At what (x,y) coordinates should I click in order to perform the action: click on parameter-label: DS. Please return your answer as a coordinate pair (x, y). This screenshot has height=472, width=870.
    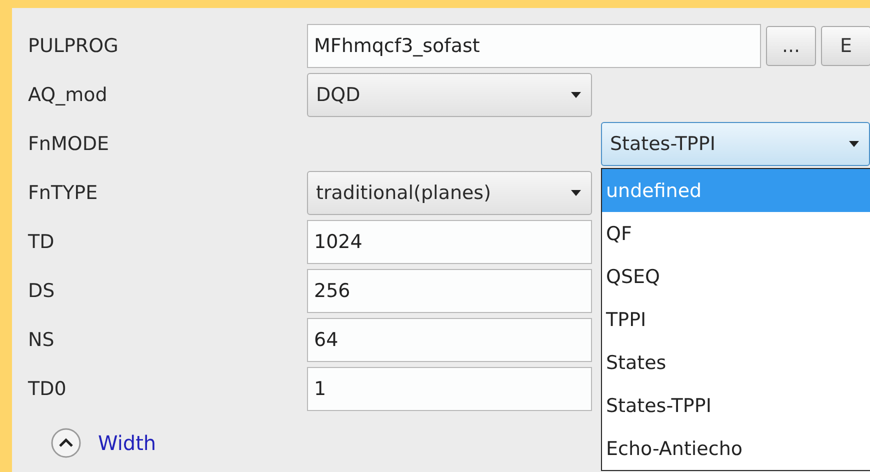
    Looking at the image, I should click on (42, 291).